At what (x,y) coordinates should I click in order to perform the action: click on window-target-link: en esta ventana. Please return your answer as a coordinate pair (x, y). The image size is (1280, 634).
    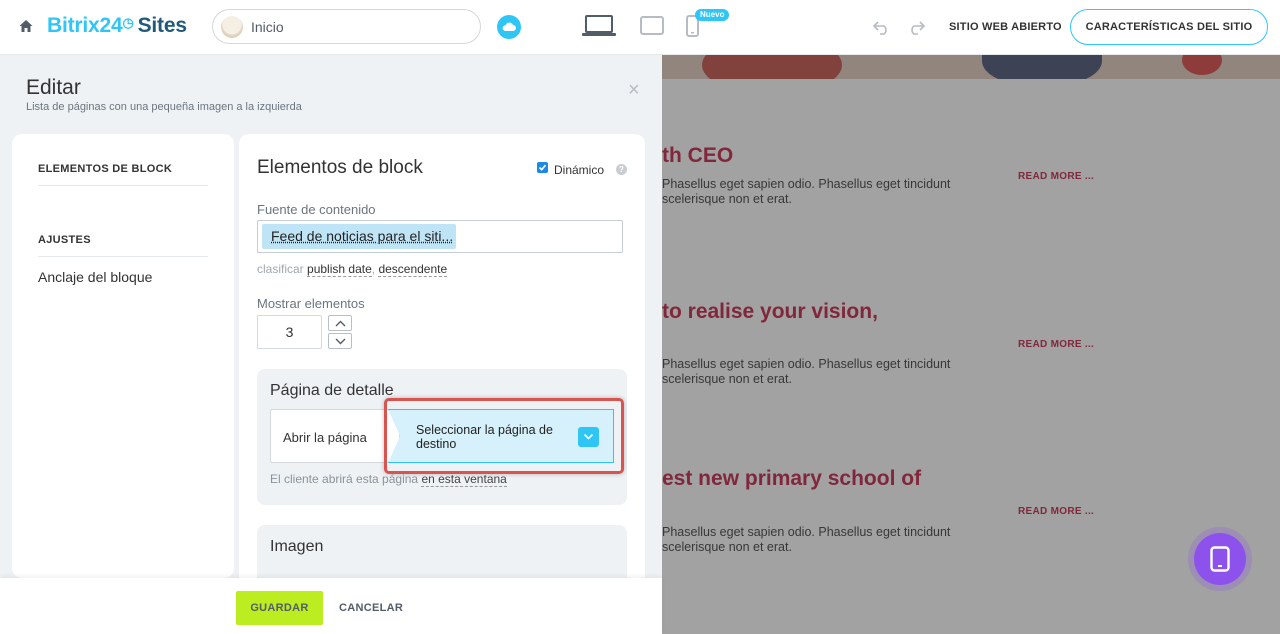
    Looking at the image, I should click on (464, 479).